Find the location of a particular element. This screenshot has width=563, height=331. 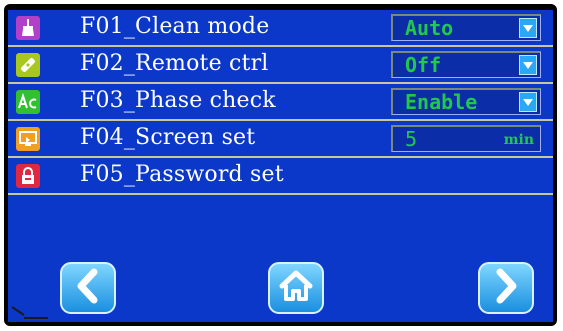

next-page-button is located at coordinates (506, 288).